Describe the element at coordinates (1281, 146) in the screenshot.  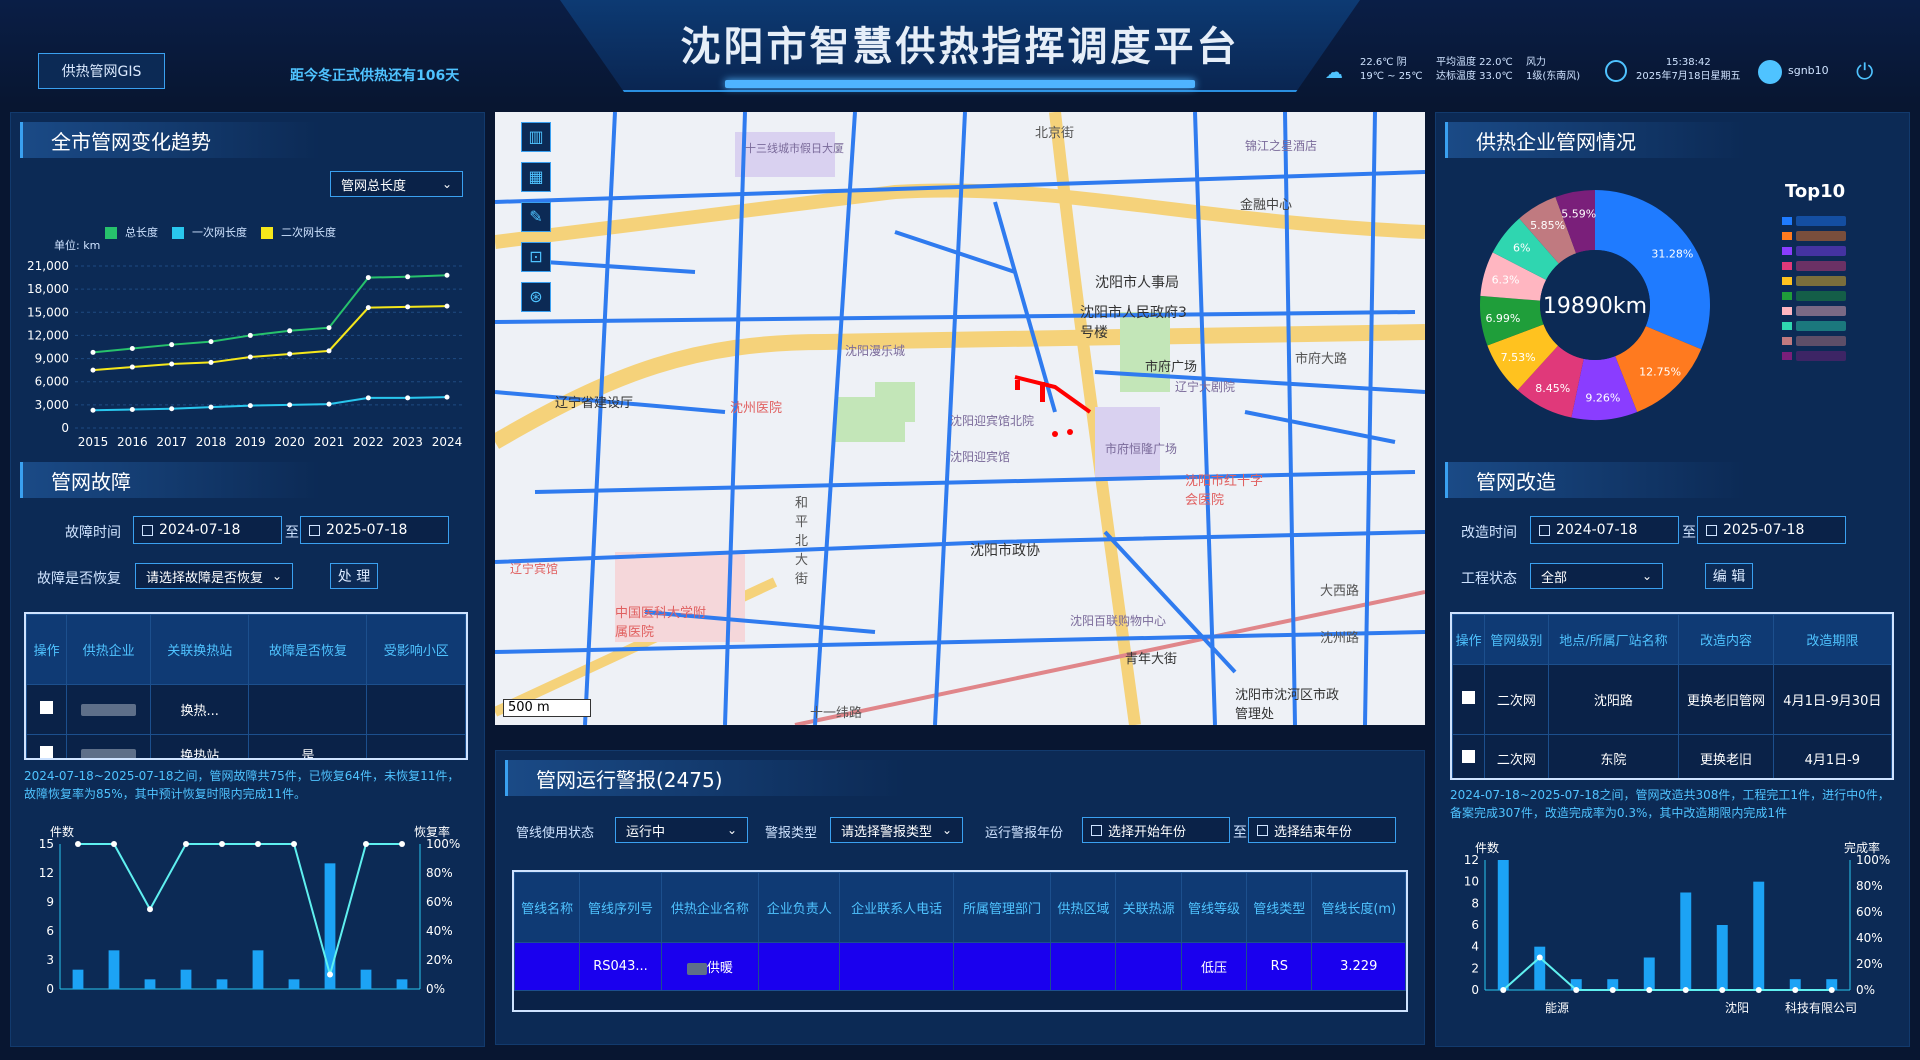
I see `place-3: 锦江之星酒店` at that location.